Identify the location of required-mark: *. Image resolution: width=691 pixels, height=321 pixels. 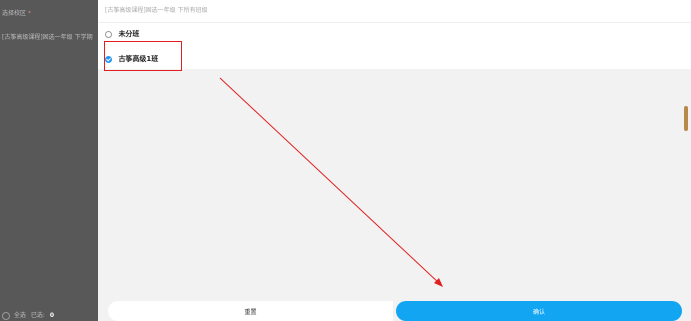
(29, 13).